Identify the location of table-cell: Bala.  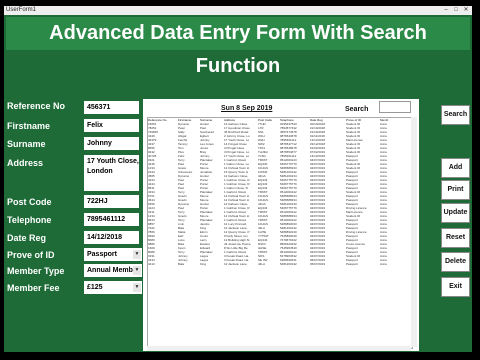
(181, 264).